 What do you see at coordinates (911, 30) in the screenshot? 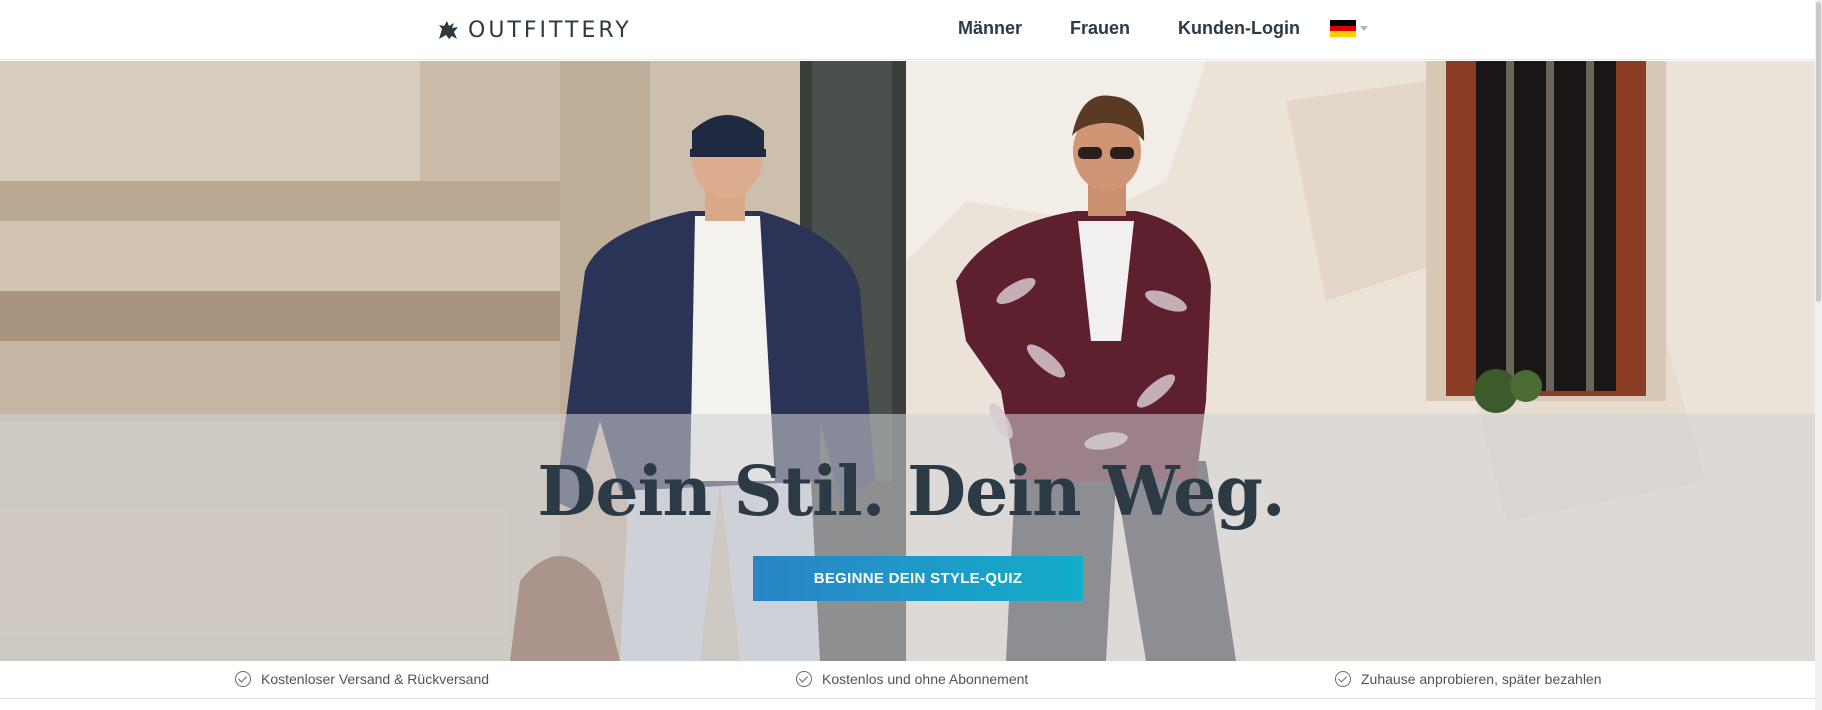
I see `site-header: OUTFITTERY Männer Frauen Kunden-Login` at bounding box center [911, 30].